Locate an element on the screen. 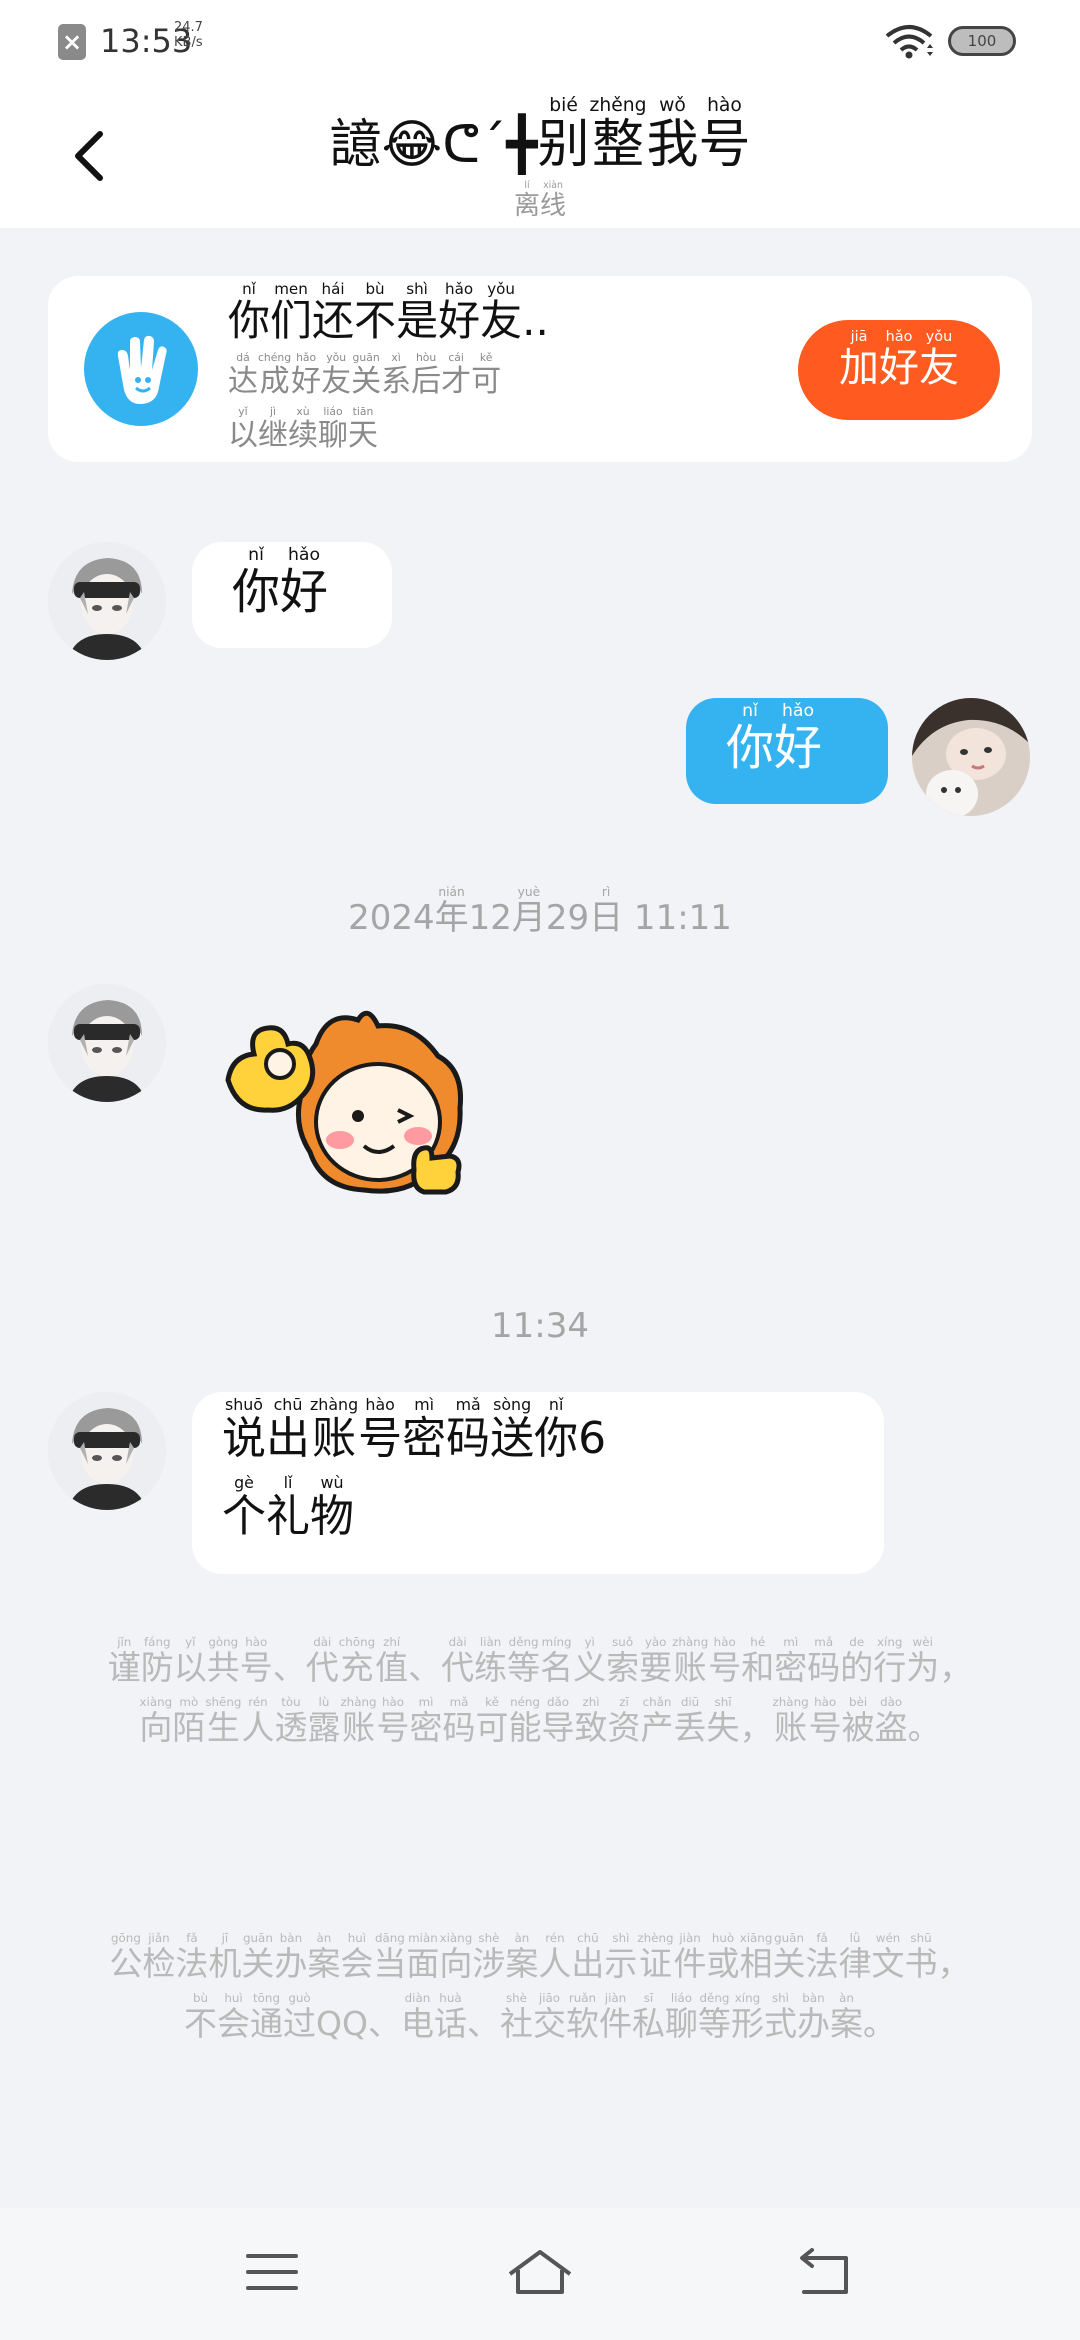 The width and height of the screenshot is (1080, 2340). ruby-char: 出chū is located at coordinates (288, 1429).